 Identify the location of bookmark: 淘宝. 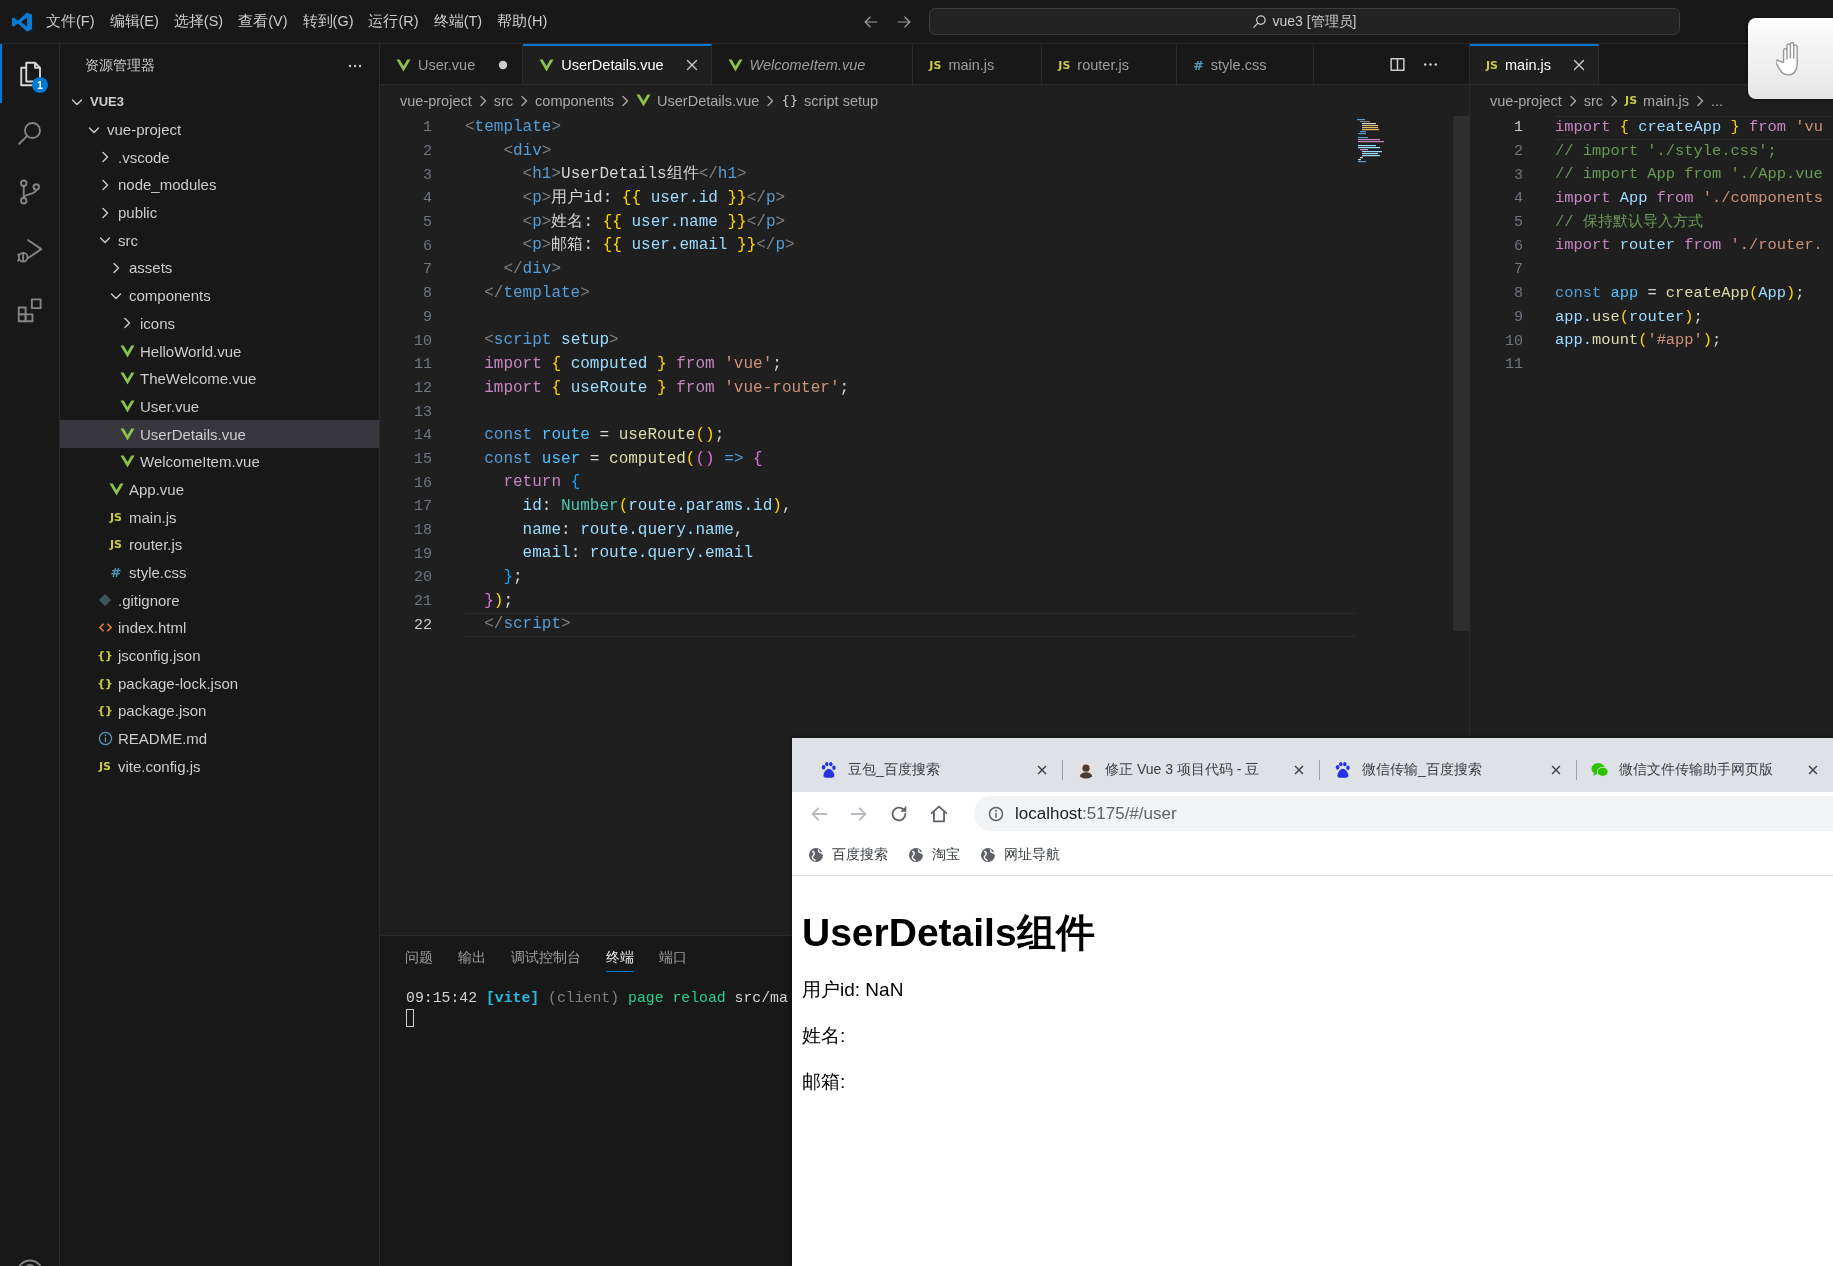
(934, 855).